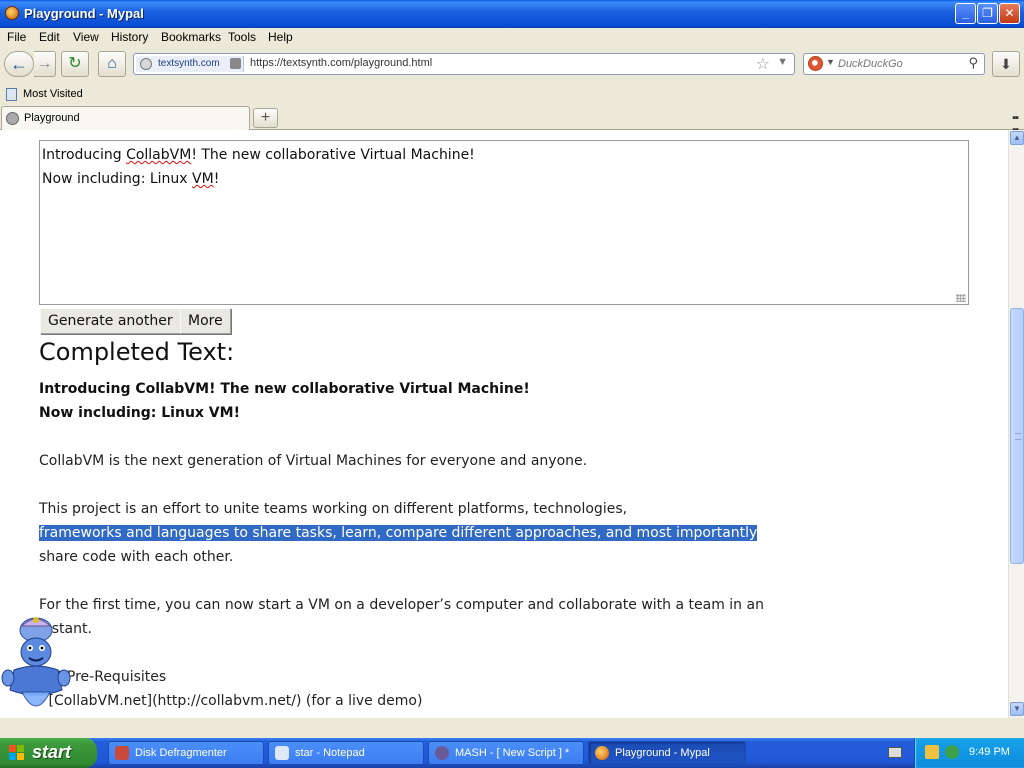  What do you see at coordinates (987, 13) in the screenshot?
I see `maximize-button: ❐` at bounding box center [987, 13].